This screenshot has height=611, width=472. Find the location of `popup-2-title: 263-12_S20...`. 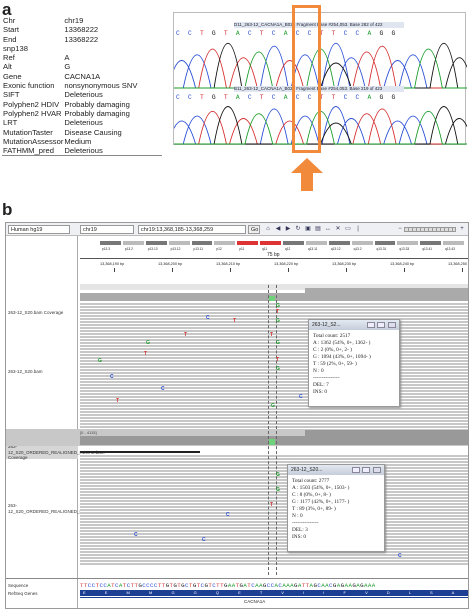

popup-2-title: 263-12_S20... is located at coordinates (307, 470).